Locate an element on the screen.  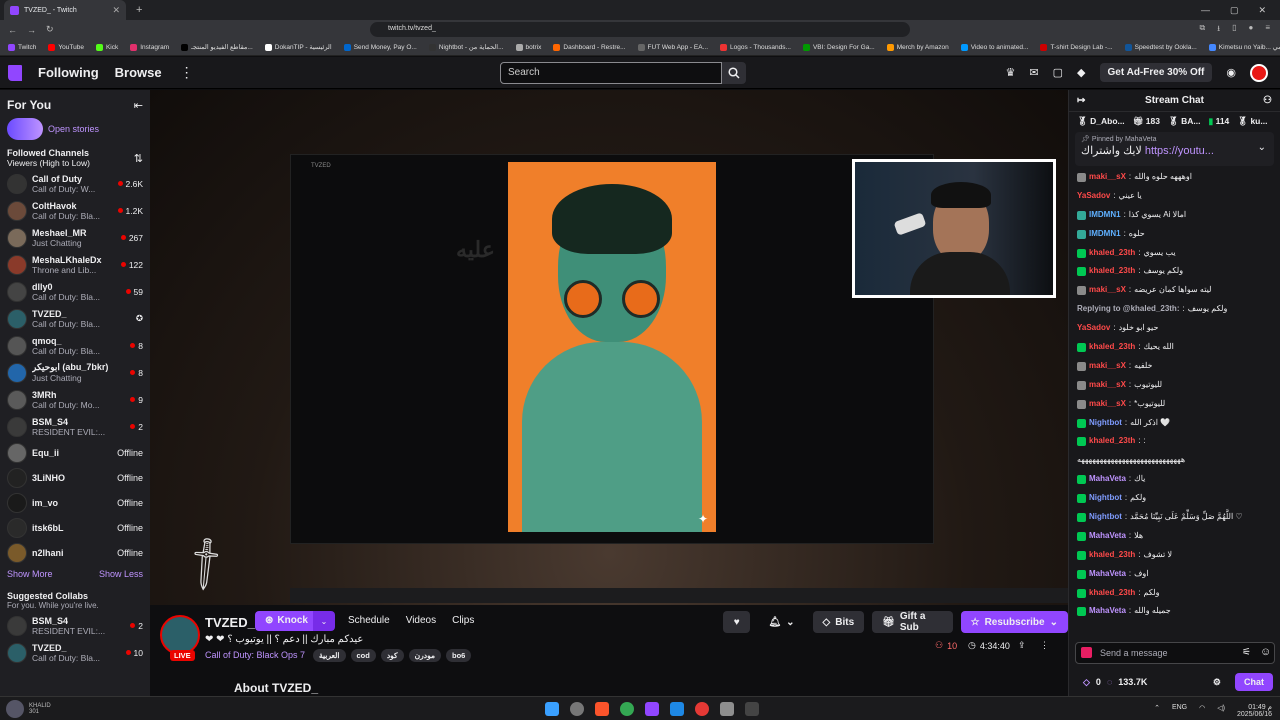
bookmark-item: YouTube is located at coordinates (66, 47).